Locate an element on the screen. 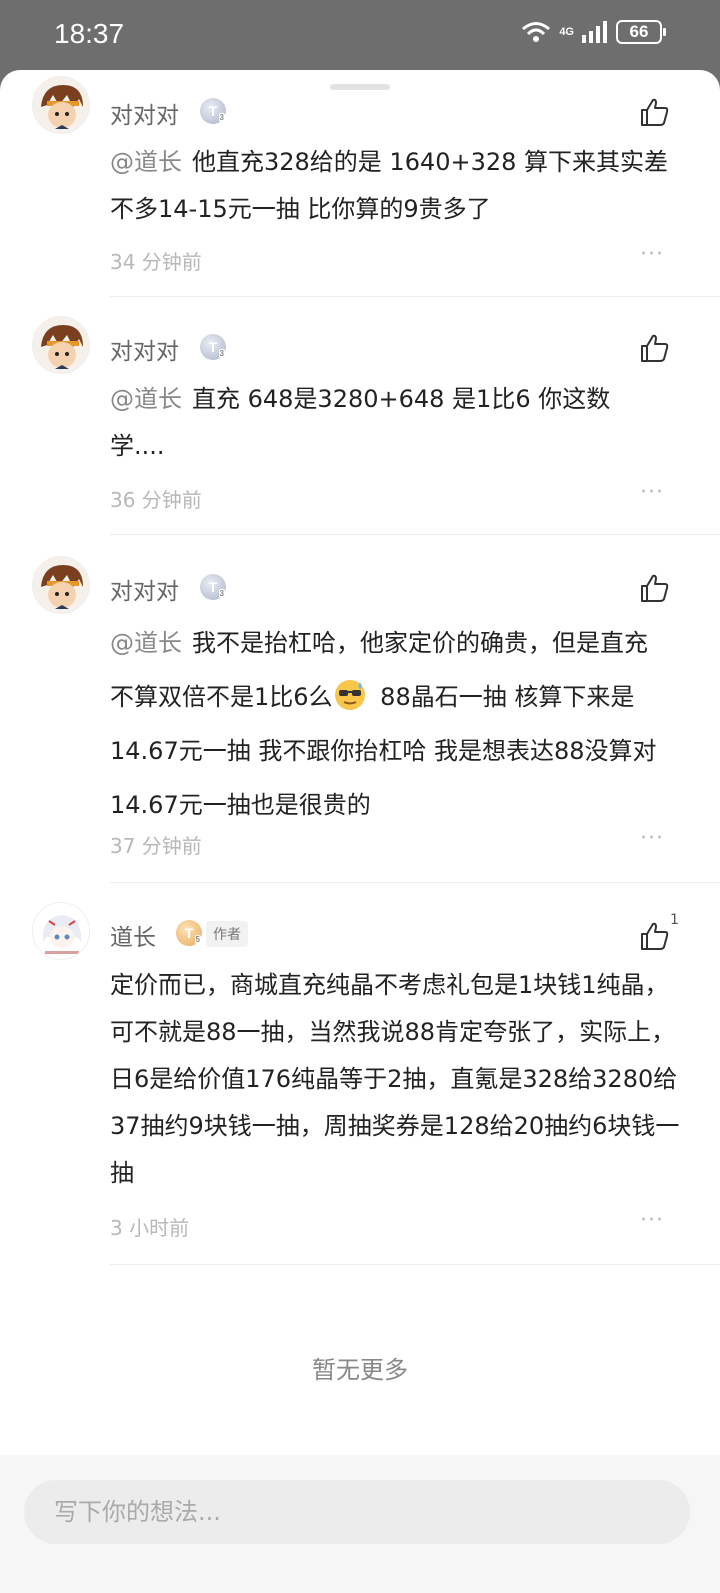 This screenshot has width=720, height=1593. network-label: 4G is located at coordinates (566, 32).